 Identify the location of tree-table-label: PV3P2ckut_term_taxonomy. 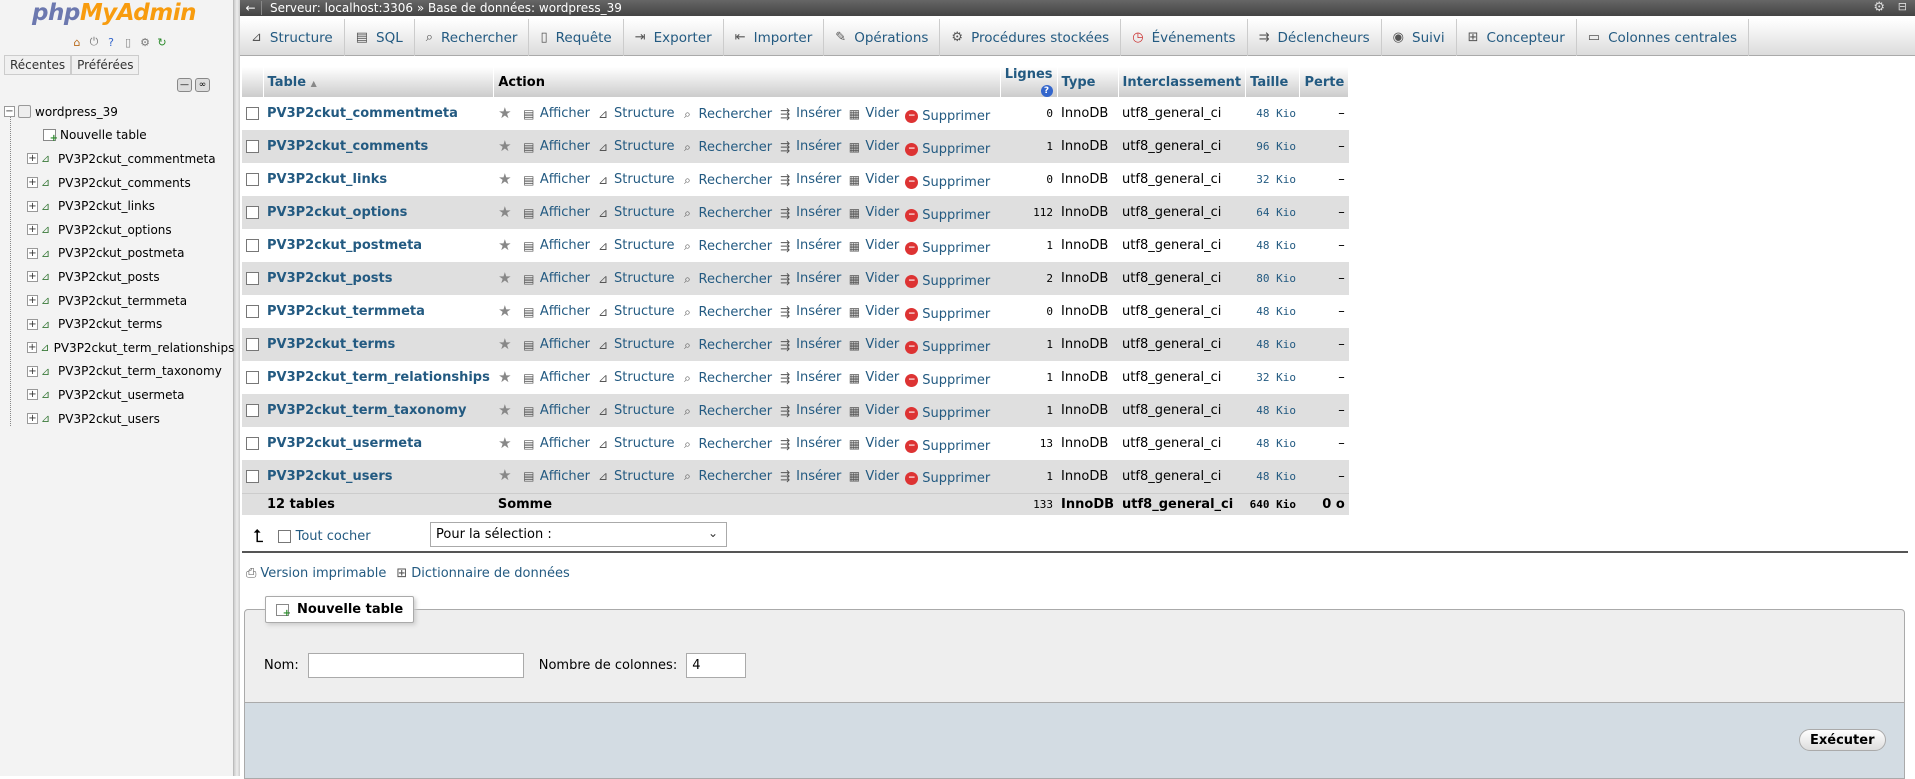
(140, 371).